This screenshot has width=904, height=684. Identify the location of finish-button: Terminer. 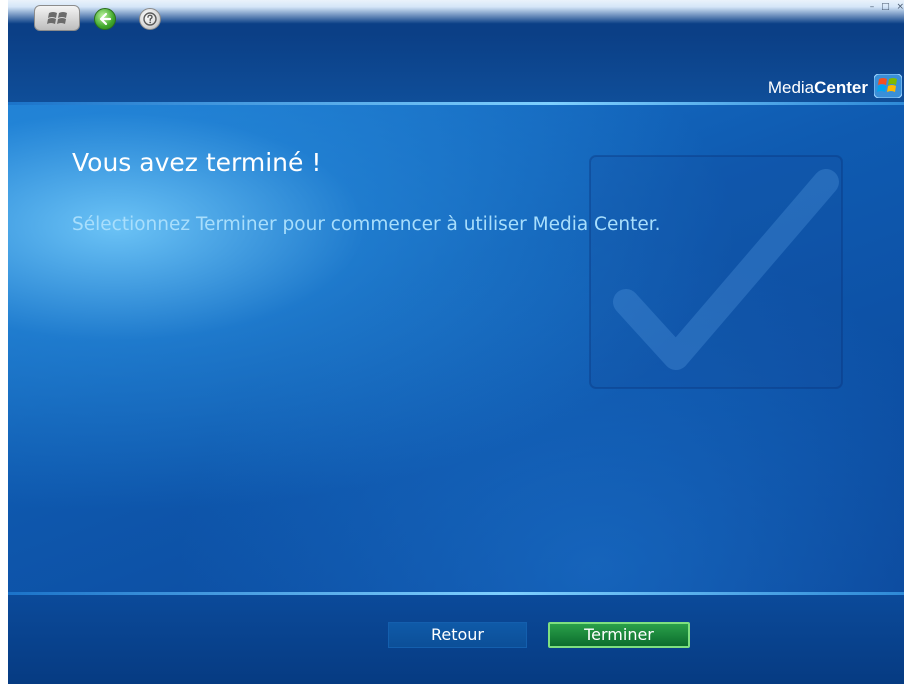
(619, 635).